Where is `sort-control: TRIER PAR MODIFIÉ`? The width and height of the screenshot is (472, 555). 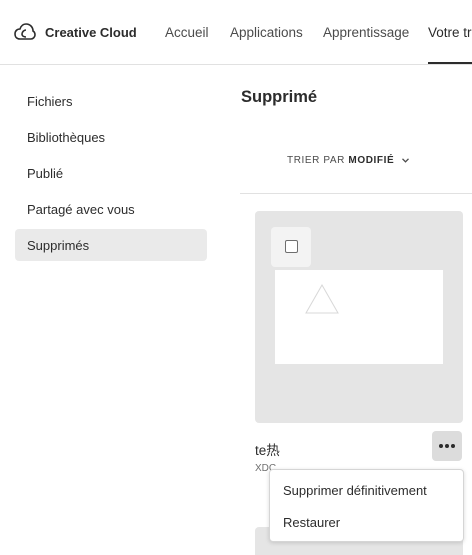 sort-control: TRIER PAR MODIFIÉ is located at coordinates (348, 160).